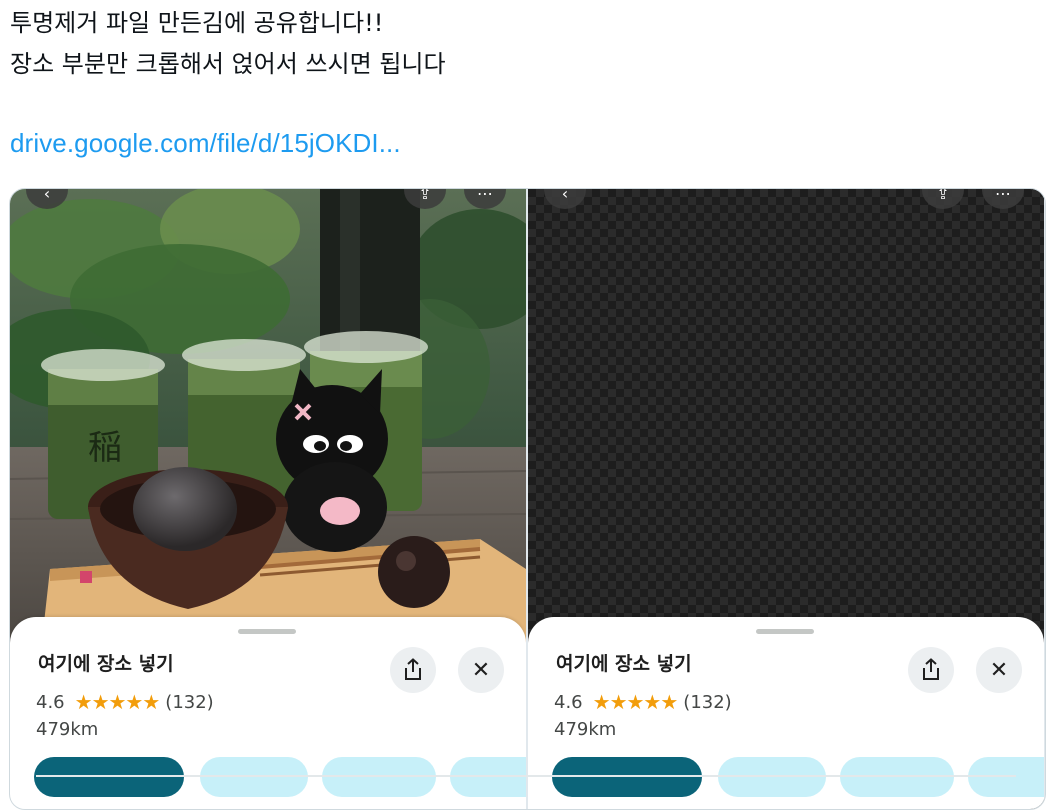 The height and width of the screenshot is (810, 1060). I want to click on svg-text: 稲, so click(105, 448).